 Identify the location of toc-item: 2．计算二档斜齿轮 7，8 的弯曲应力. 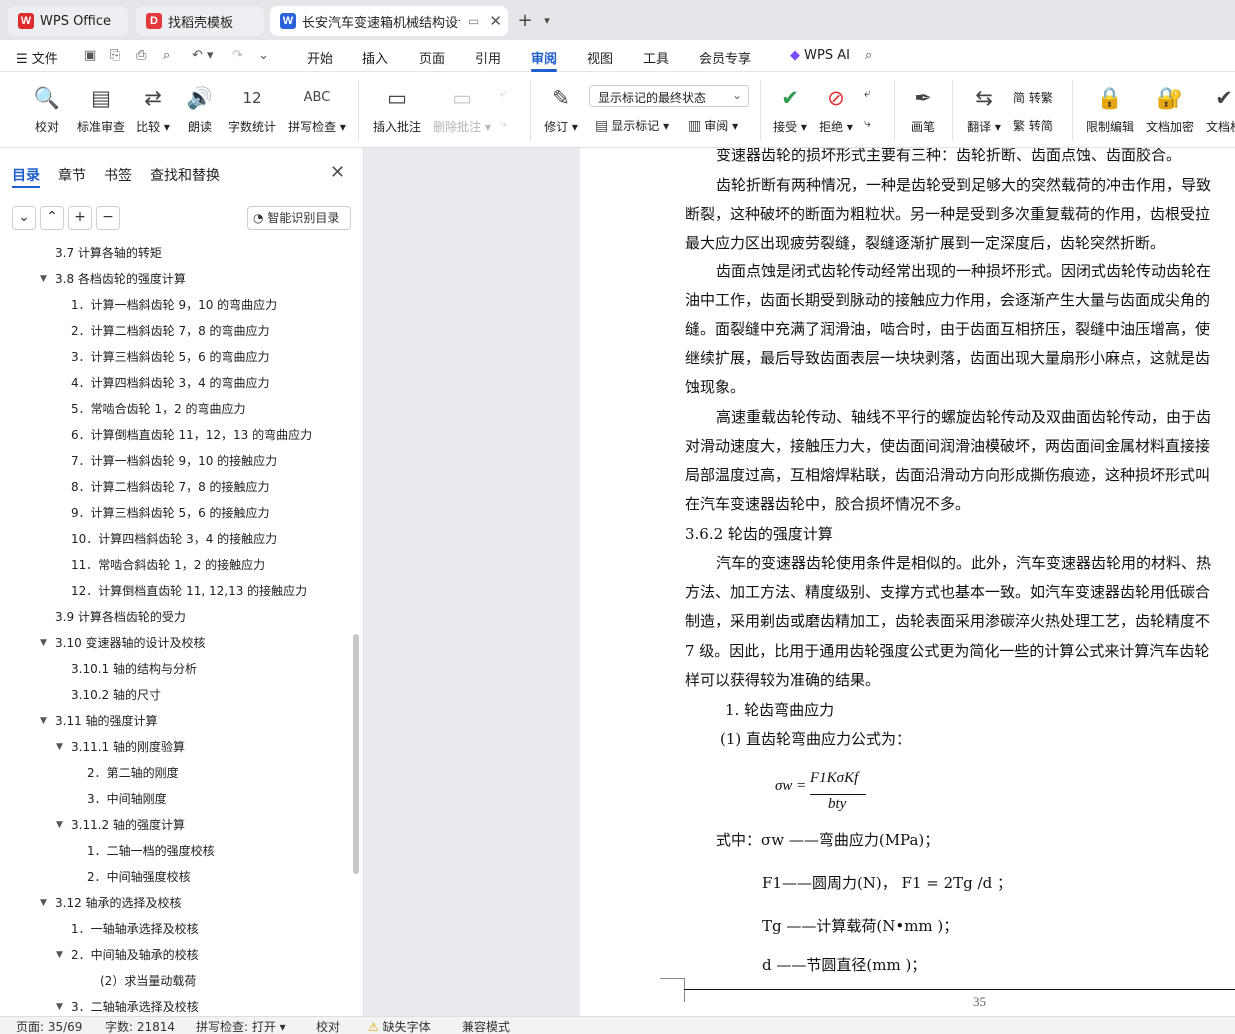
(170, 331).